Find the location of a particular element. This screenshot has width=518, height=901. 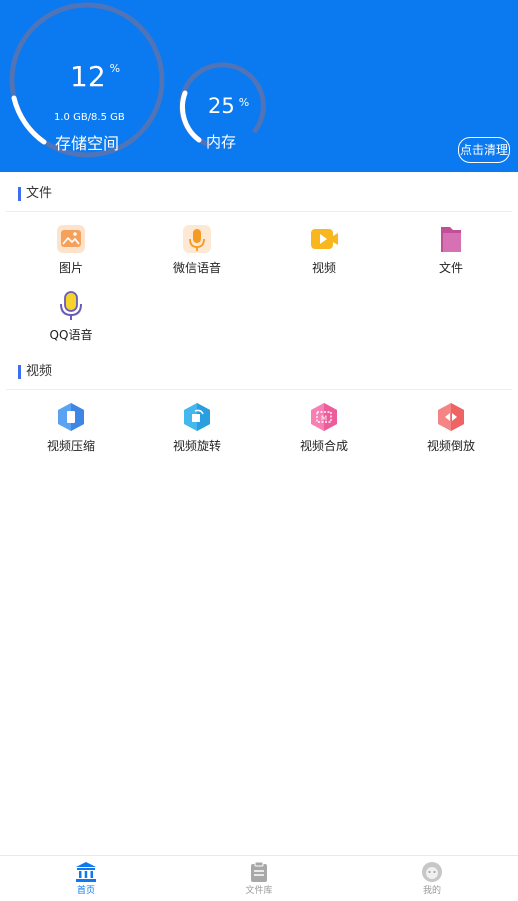

grid-item-label: 视频旋转 is located at coordinates (196, 446).